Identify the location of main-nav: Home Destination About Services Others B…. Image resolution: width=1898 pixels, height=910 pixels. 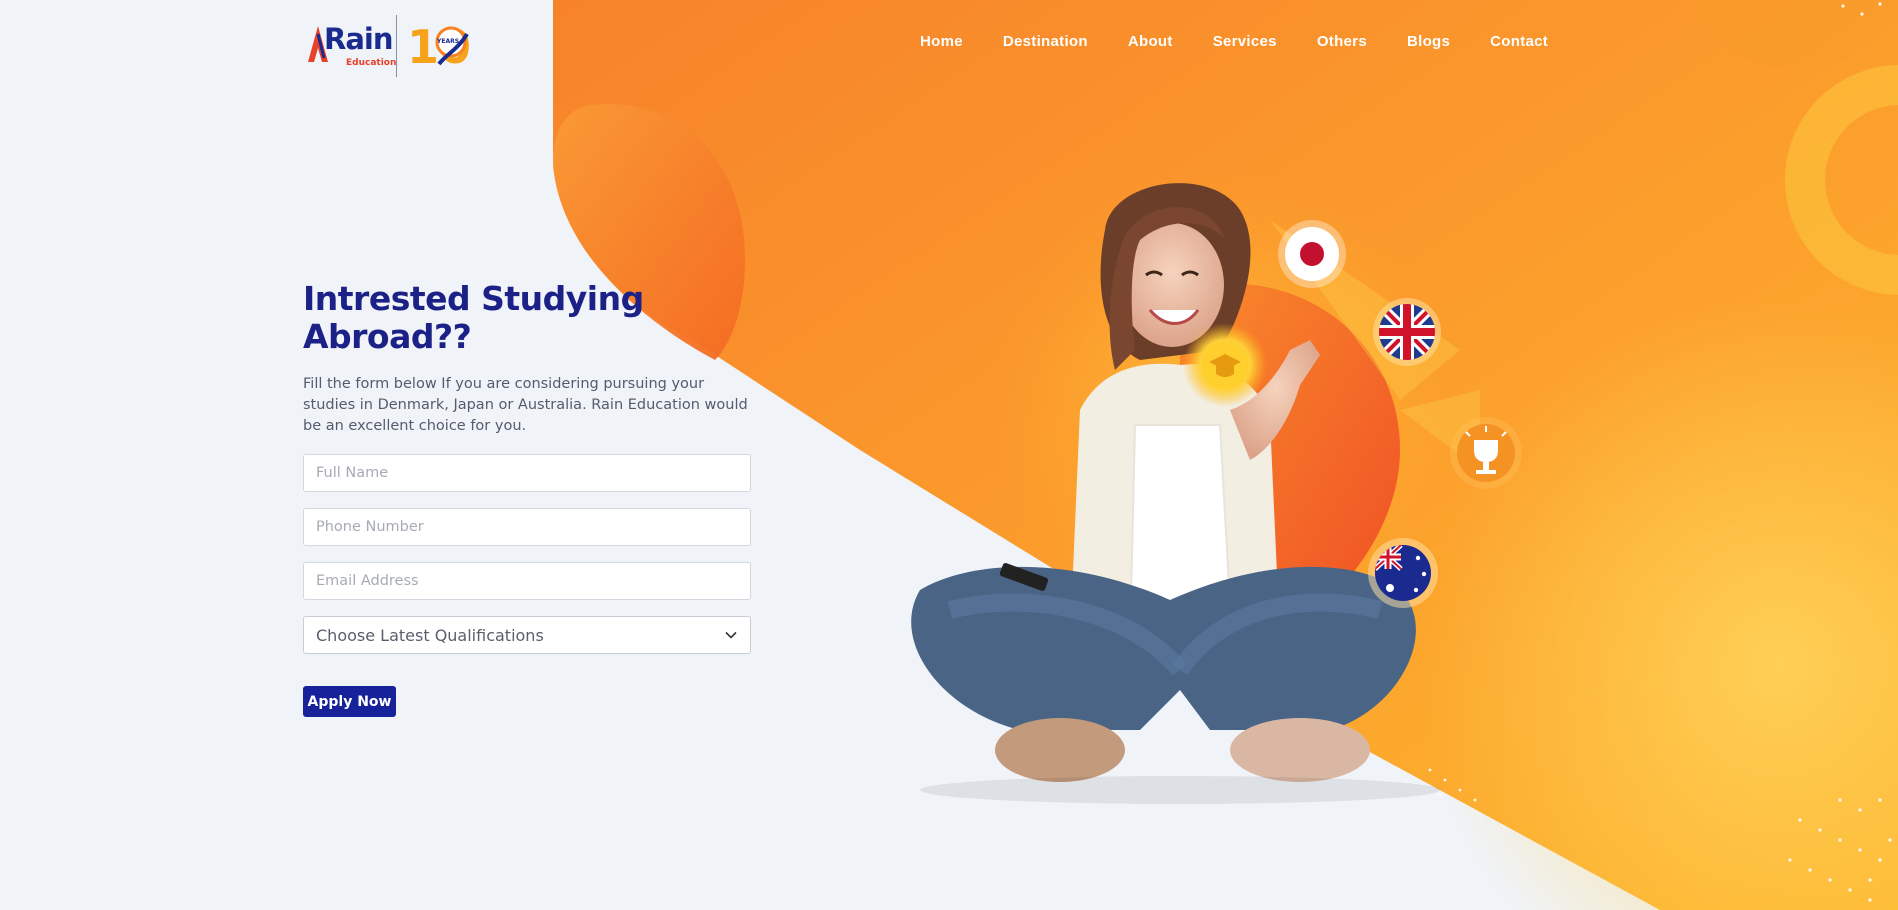
(1254, 44).